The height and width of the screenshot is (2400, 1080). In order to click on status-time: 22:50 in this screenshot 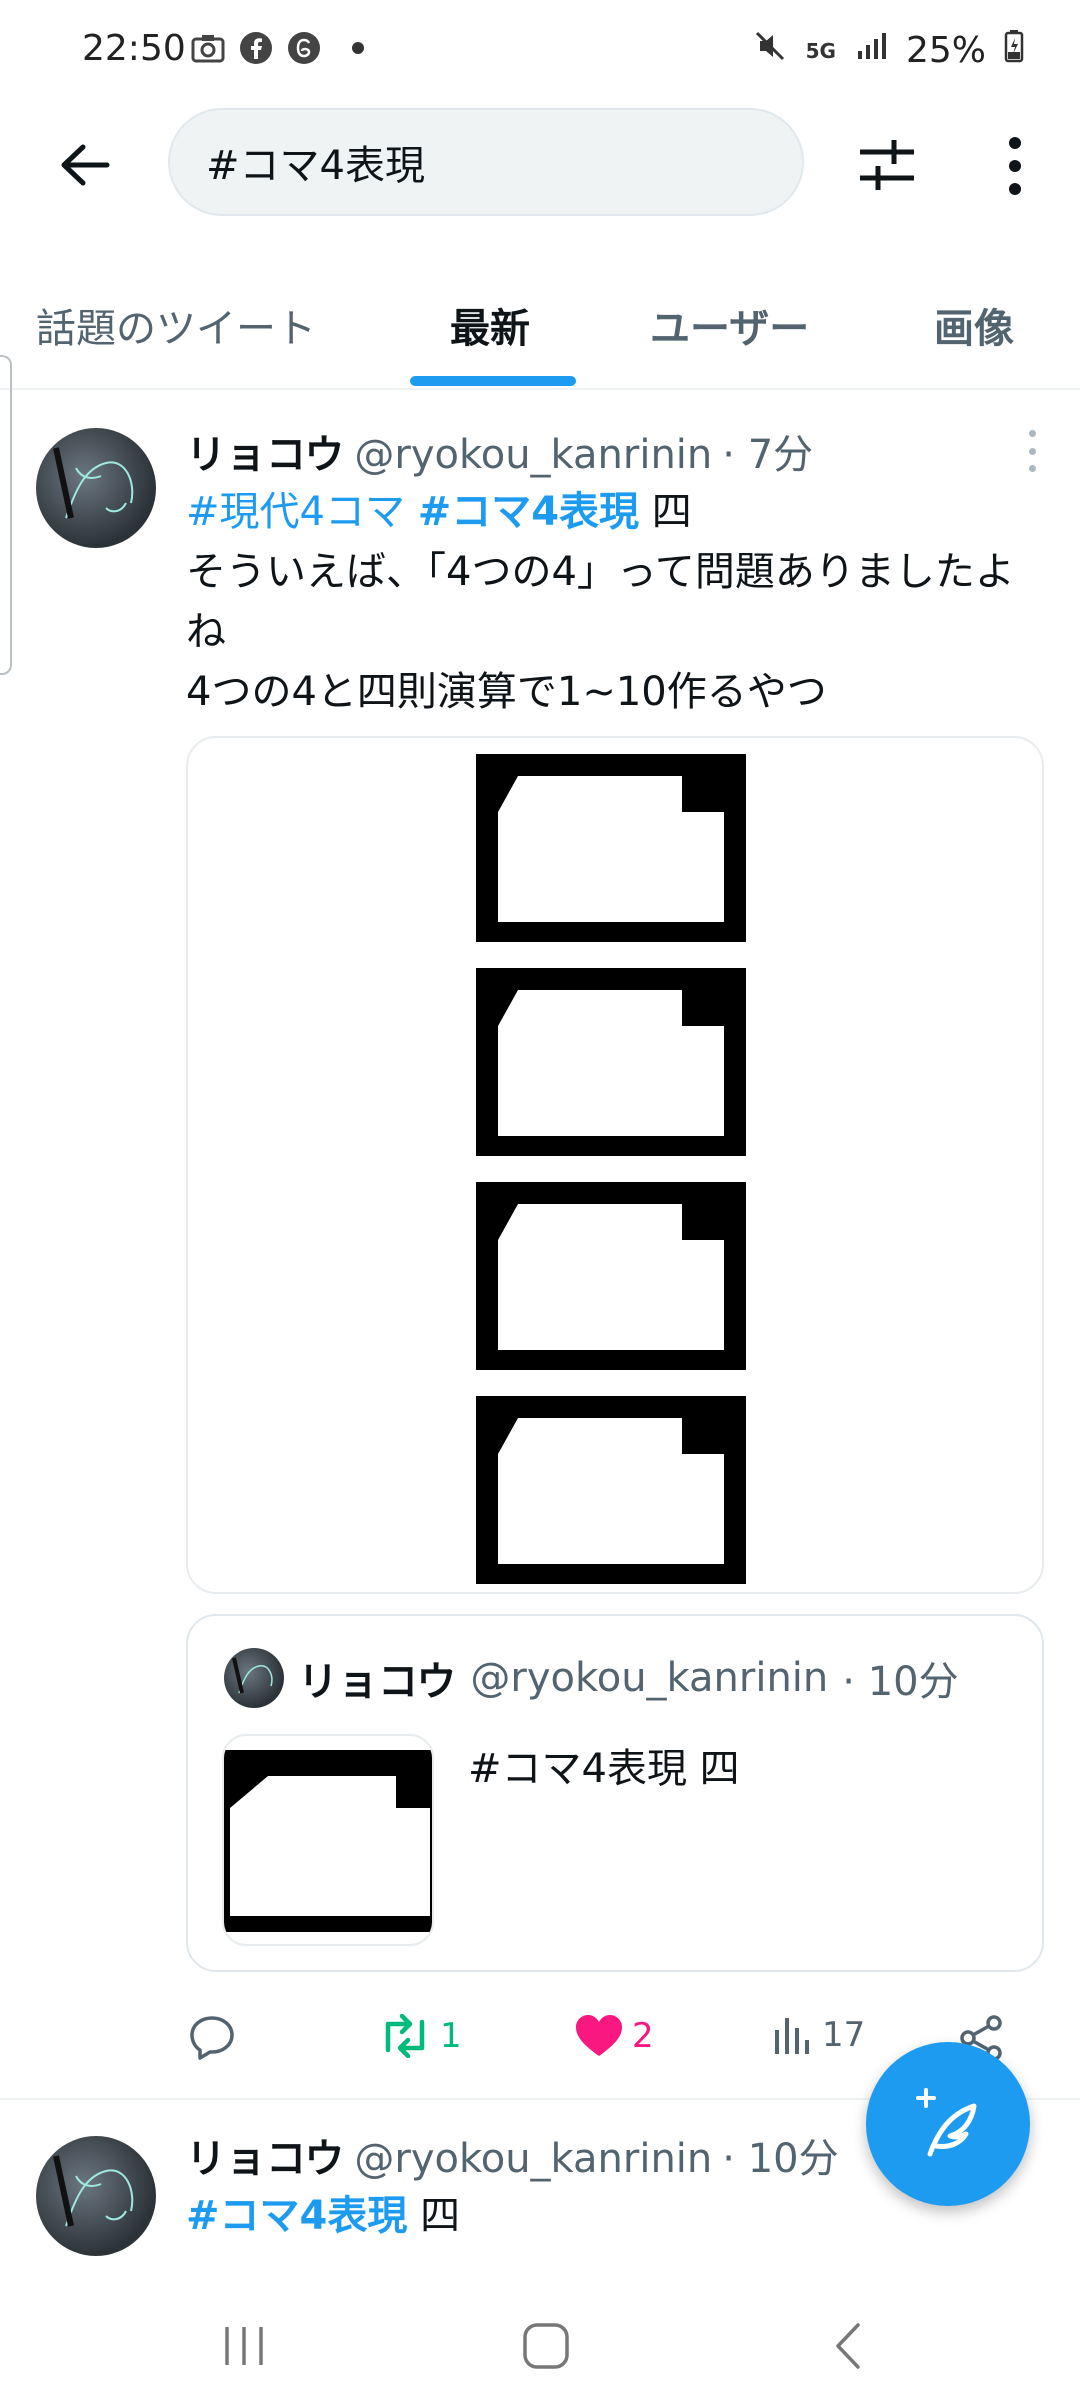, I will do `click(134, 48)`.